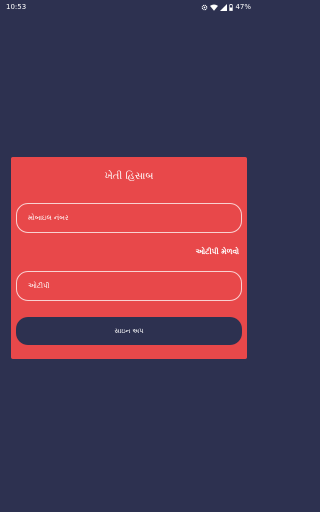 Image resolution: width=320 pixels, height=512 pixels. Describe the element at coordinates (214, 7) in the screenshot. I see `wifi-icon` at that location.